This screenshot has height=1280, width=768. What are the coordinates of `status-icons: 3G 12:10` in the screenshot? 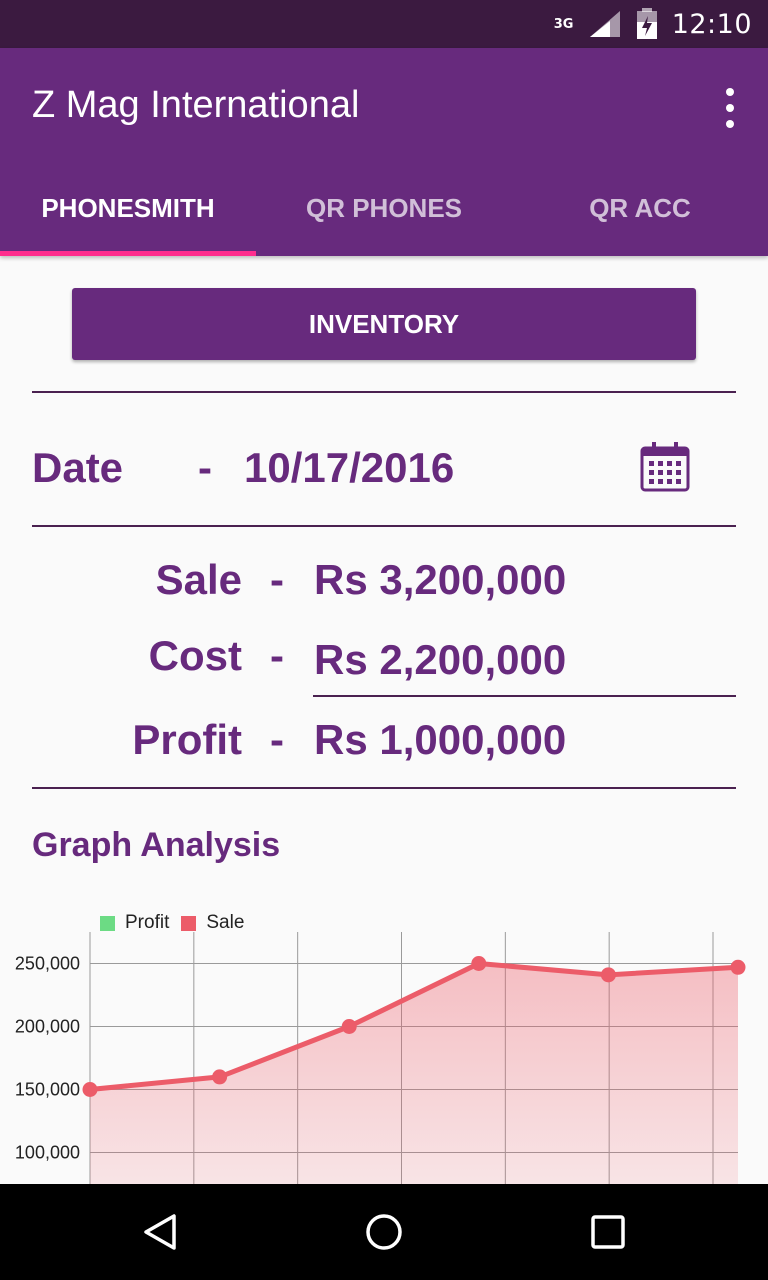 It's located at (653, 24).